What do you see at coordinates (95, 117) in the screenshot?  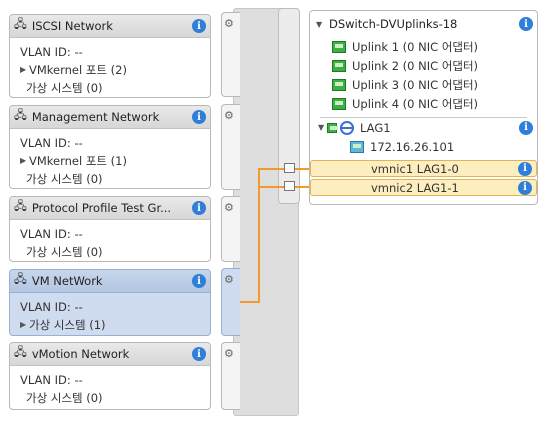 I see `portgroup-title: Management Network` at bounding box center [95, 117].